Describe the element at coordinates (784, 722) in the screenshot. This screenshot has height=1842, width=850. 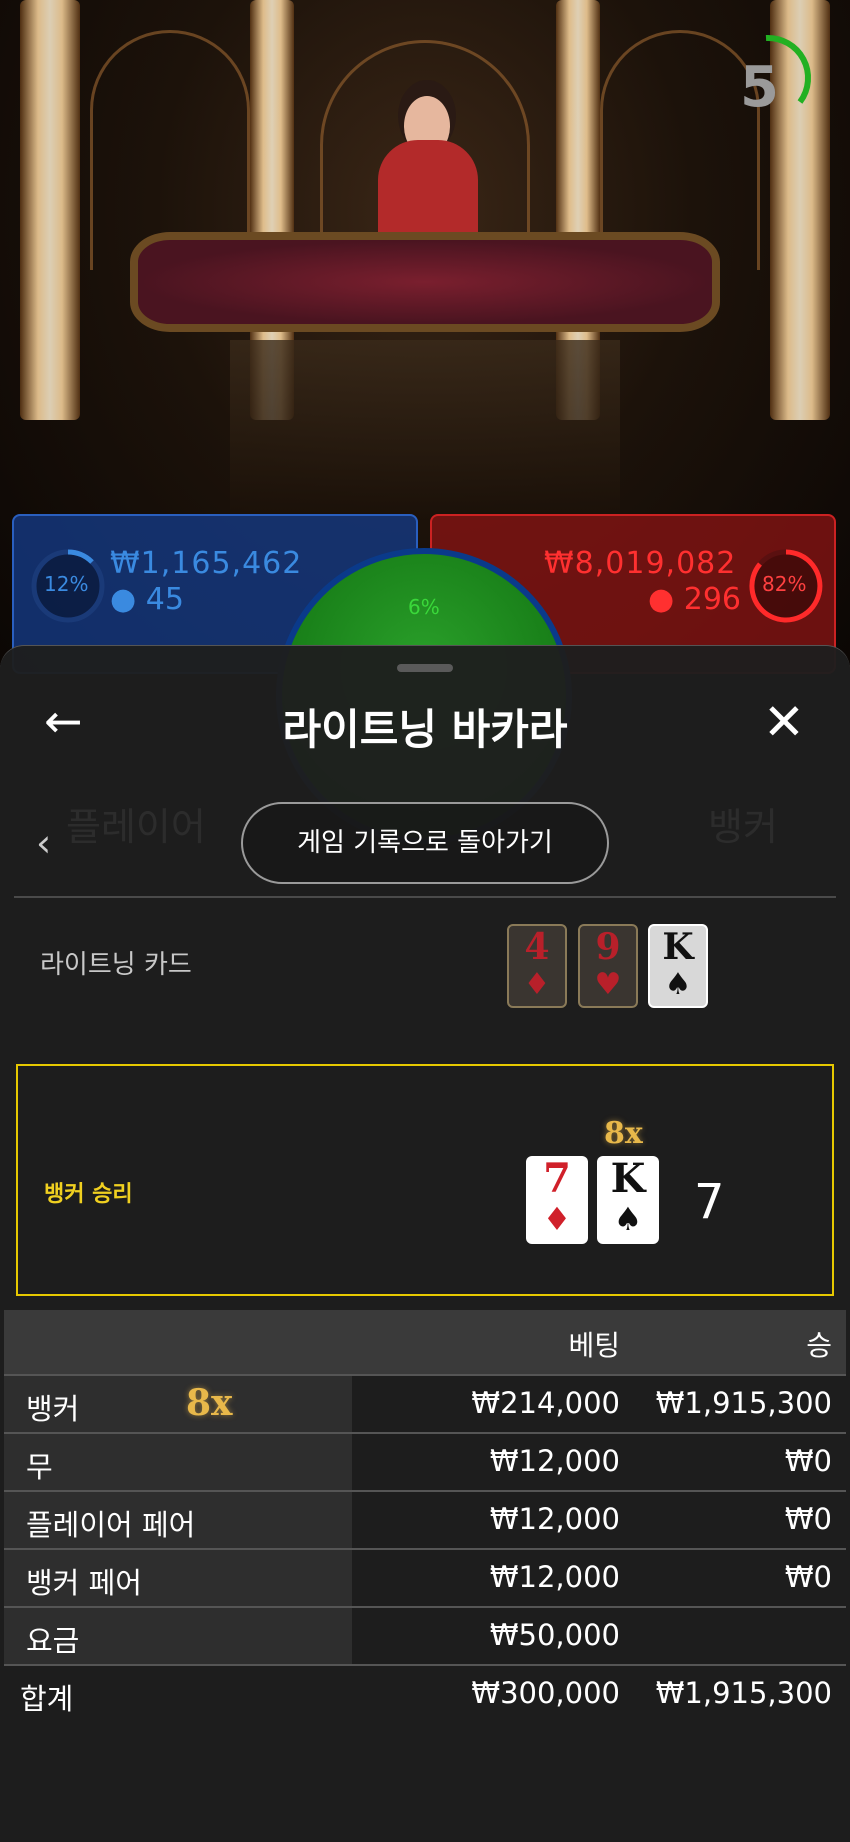
I see `close-icon: ✕` at that location.